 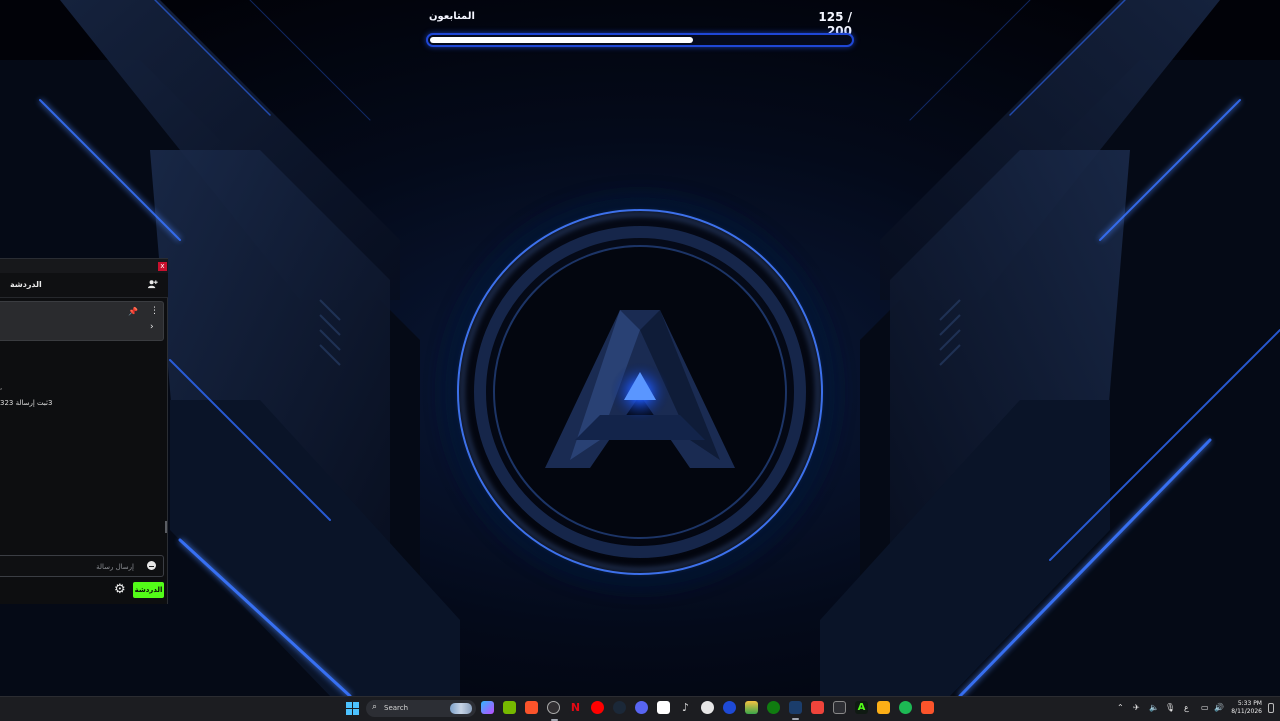 I want to click on chat-message: 3ثبت إرسالة 323, so click(x=26, y=403).